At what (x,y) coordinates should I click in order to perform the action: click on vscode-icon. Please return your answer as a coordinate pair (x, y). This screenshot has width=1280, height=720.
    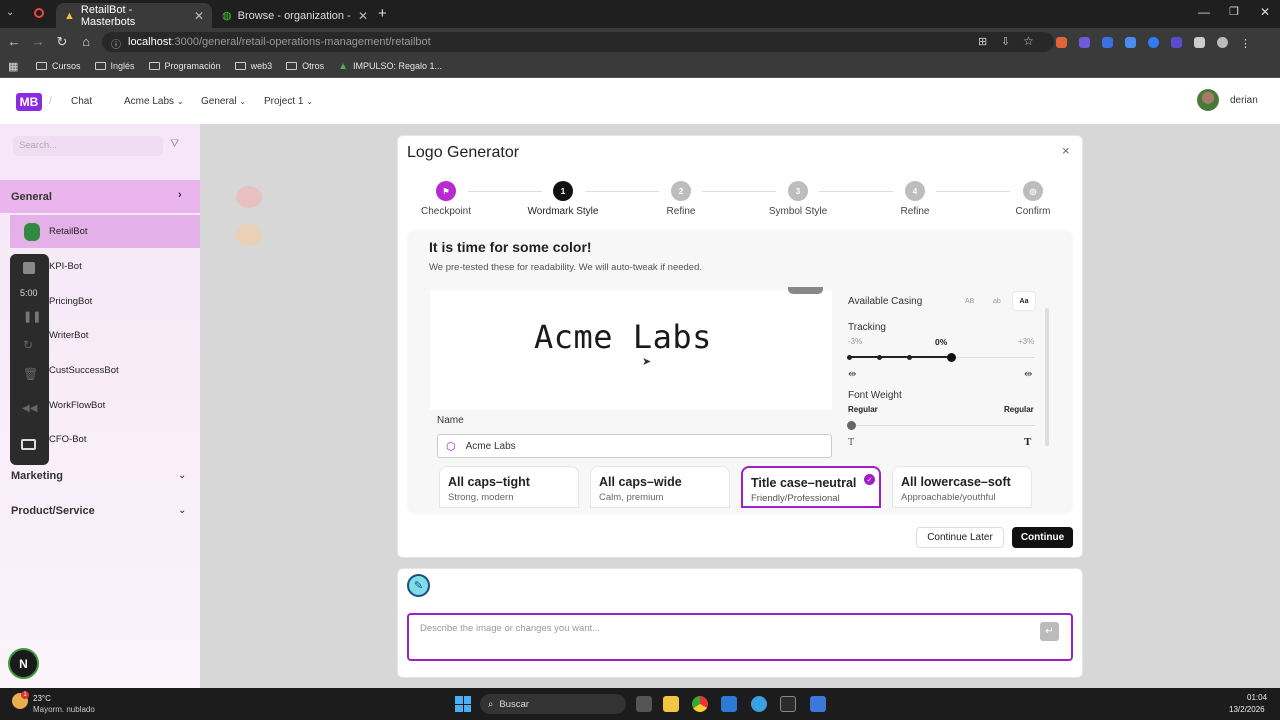
    Looking at the image, I should click on (729, 704).